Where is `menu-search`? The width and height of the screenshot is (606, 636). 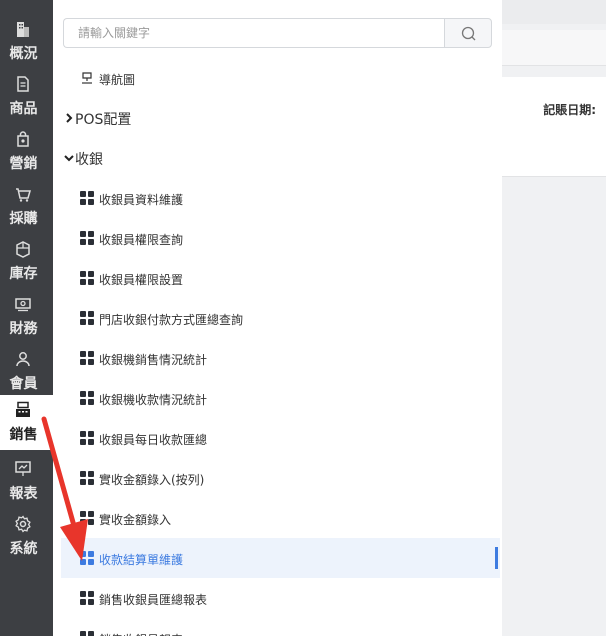 menu-search is located at coordinates (277, 33).